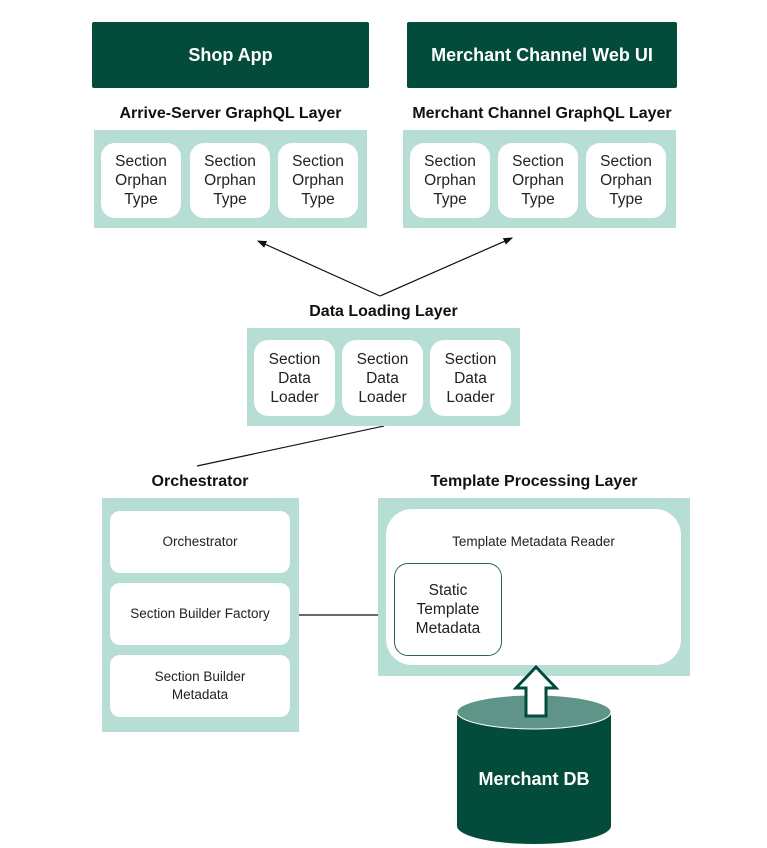  What do you see at coordinates (534, 779) in the screenshot?
I see `merchant-db-label: Merchant DB` at bounding box center [534, 779].